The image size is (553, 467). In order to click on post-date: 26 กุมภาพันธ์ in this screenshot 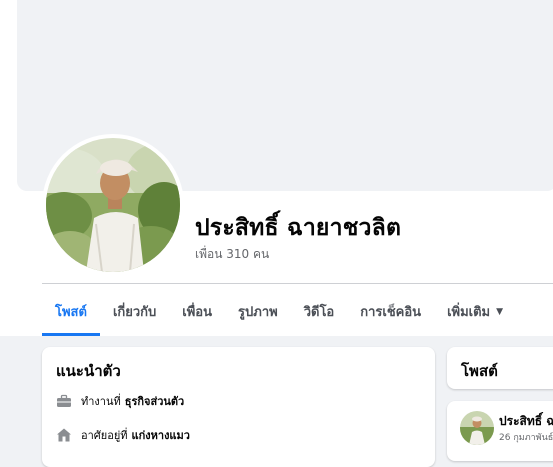, I will do `click(526, 437)`.